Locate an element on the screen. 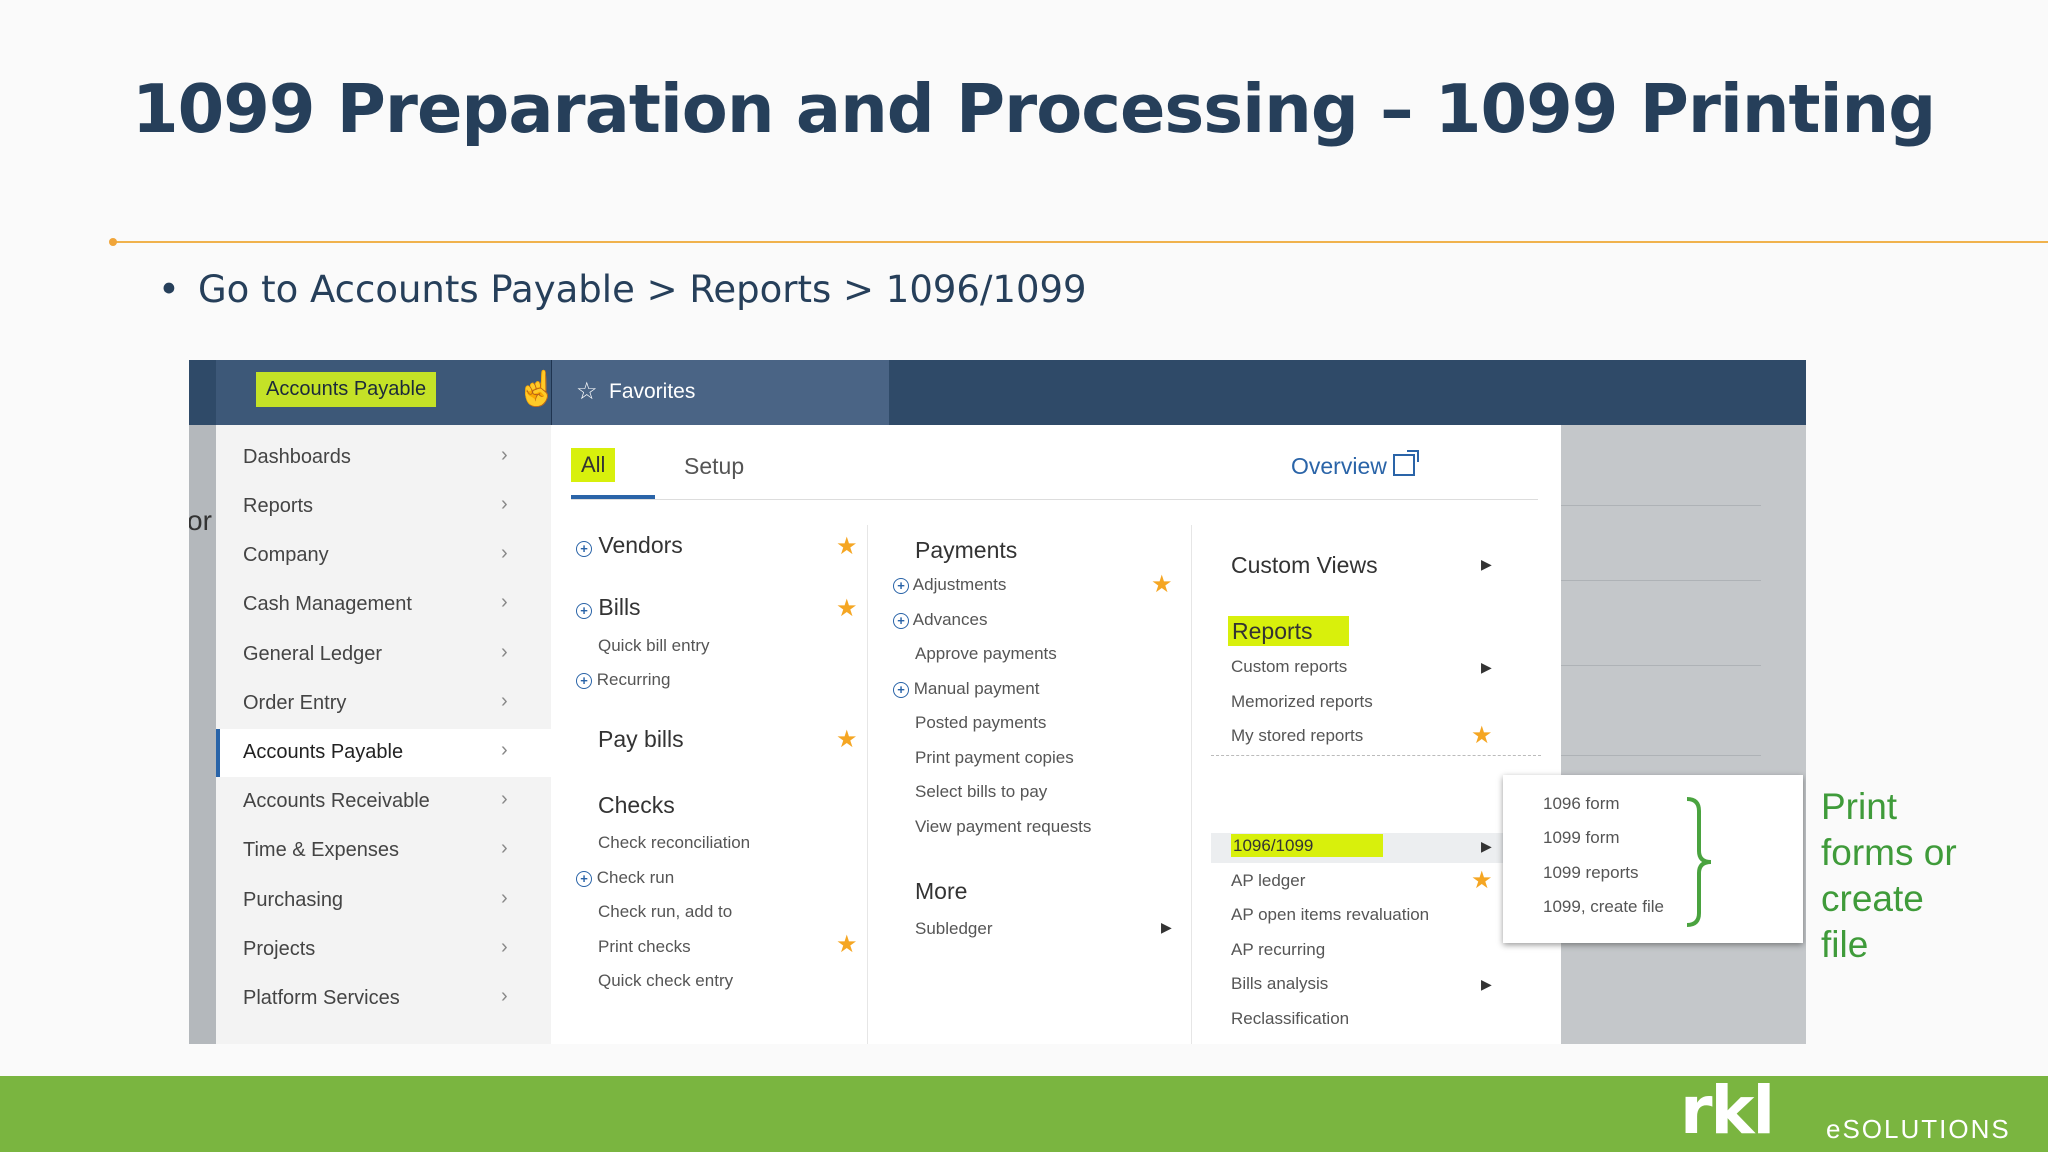  background-text: or is located at coordinates (200, 520).